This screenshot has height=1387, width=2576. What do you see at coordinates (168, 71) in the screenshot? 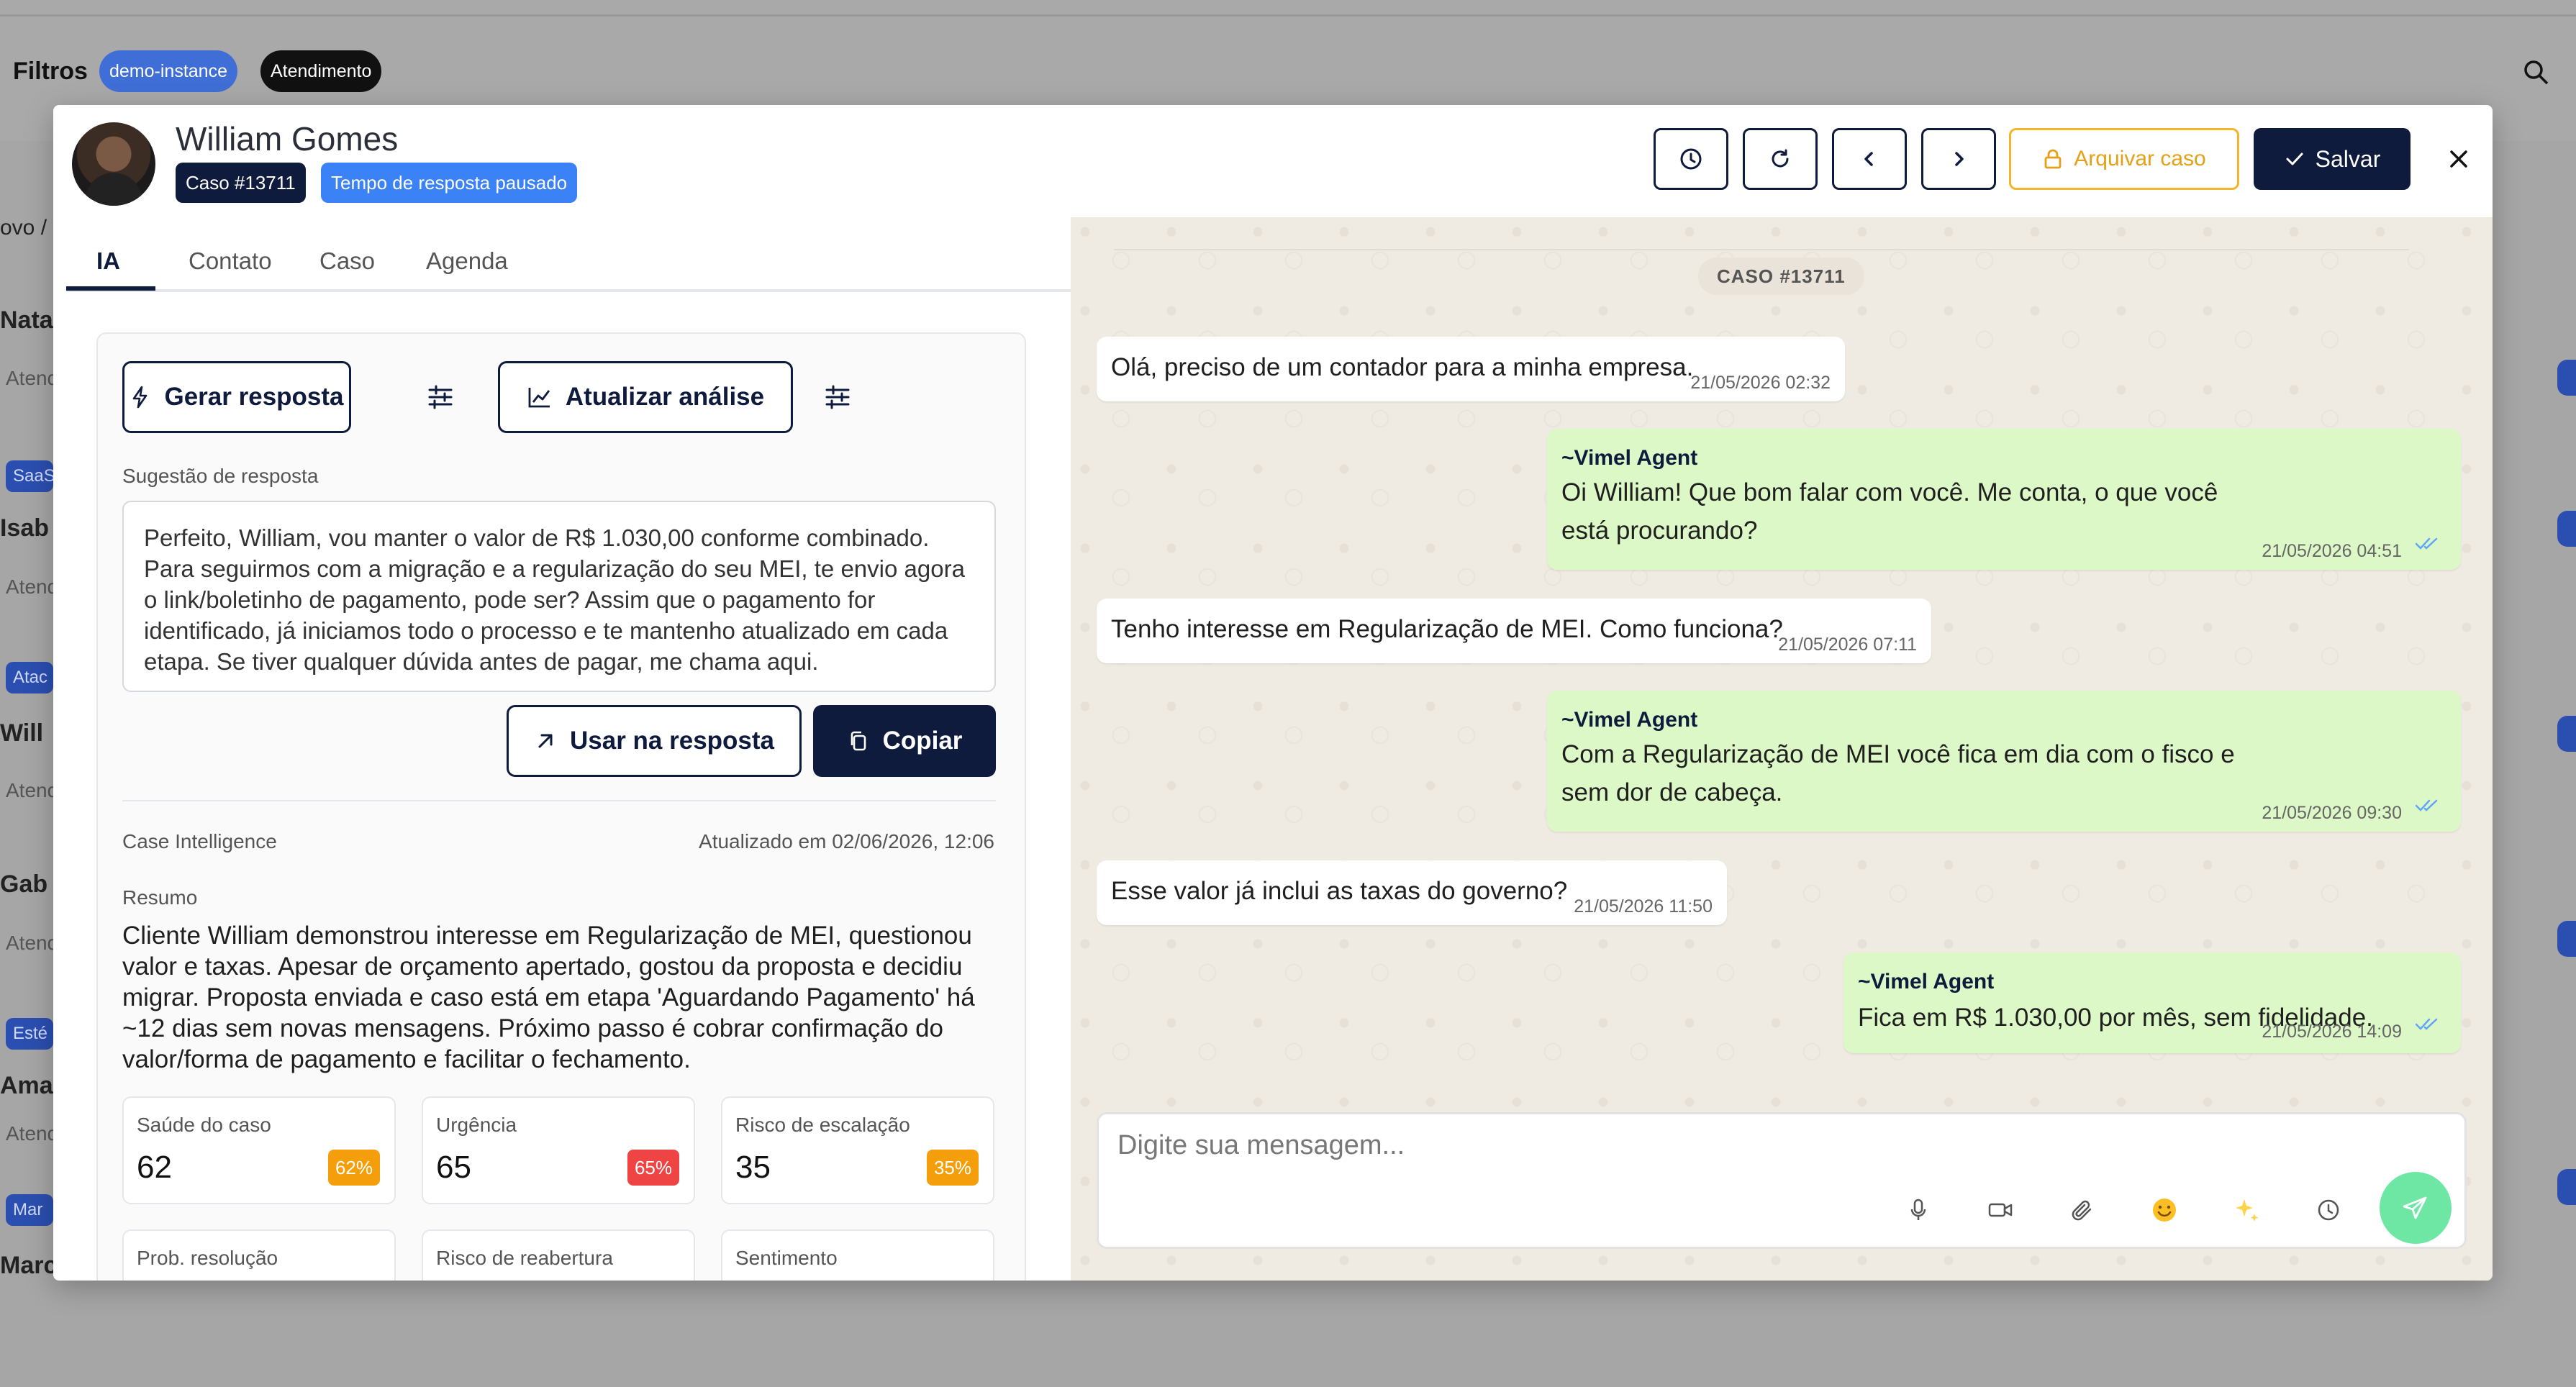
I see `filter-chip-instance: demo-instance` at bounding box center [168, 71].